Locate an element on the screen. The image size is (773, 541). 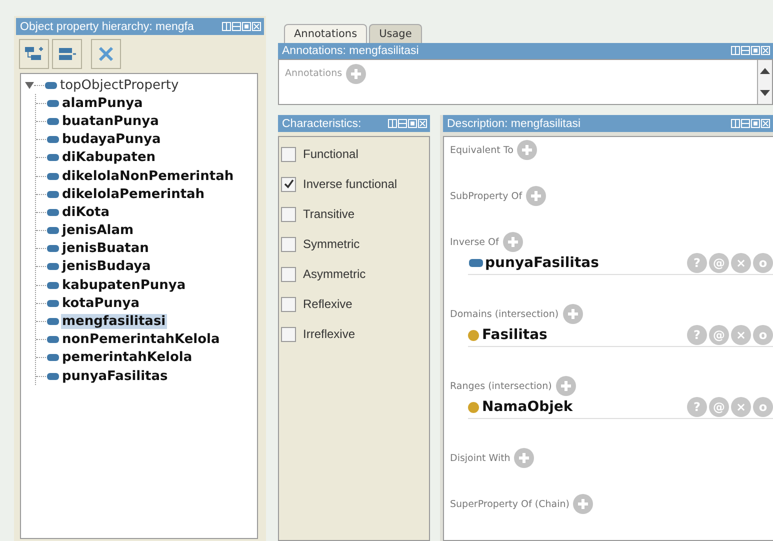
section-label: SuperProperty Of (Chain) is located at coordinates (510, 504).